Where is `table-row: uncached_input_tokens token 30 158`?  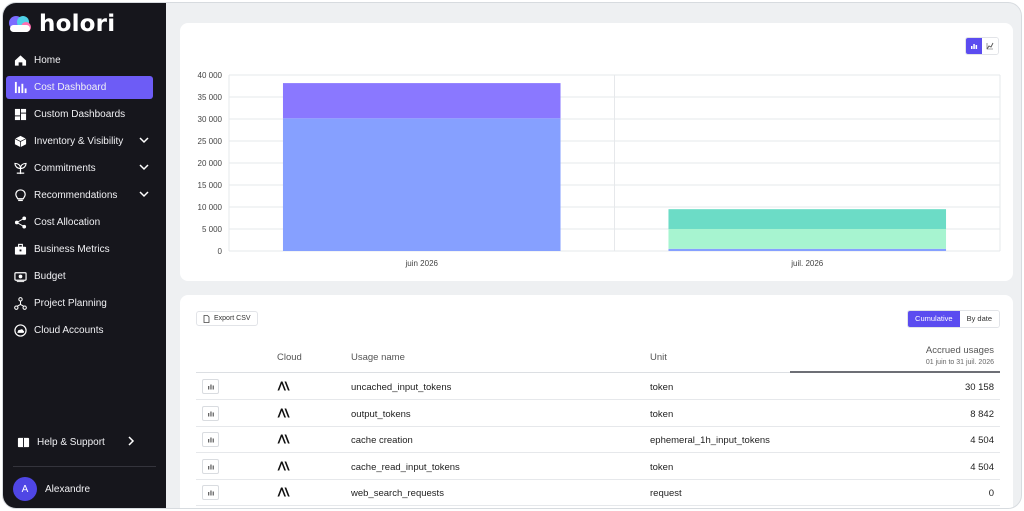 table-row: uncached_input_tokens token 30 158 is located at coordinates (598, 387).